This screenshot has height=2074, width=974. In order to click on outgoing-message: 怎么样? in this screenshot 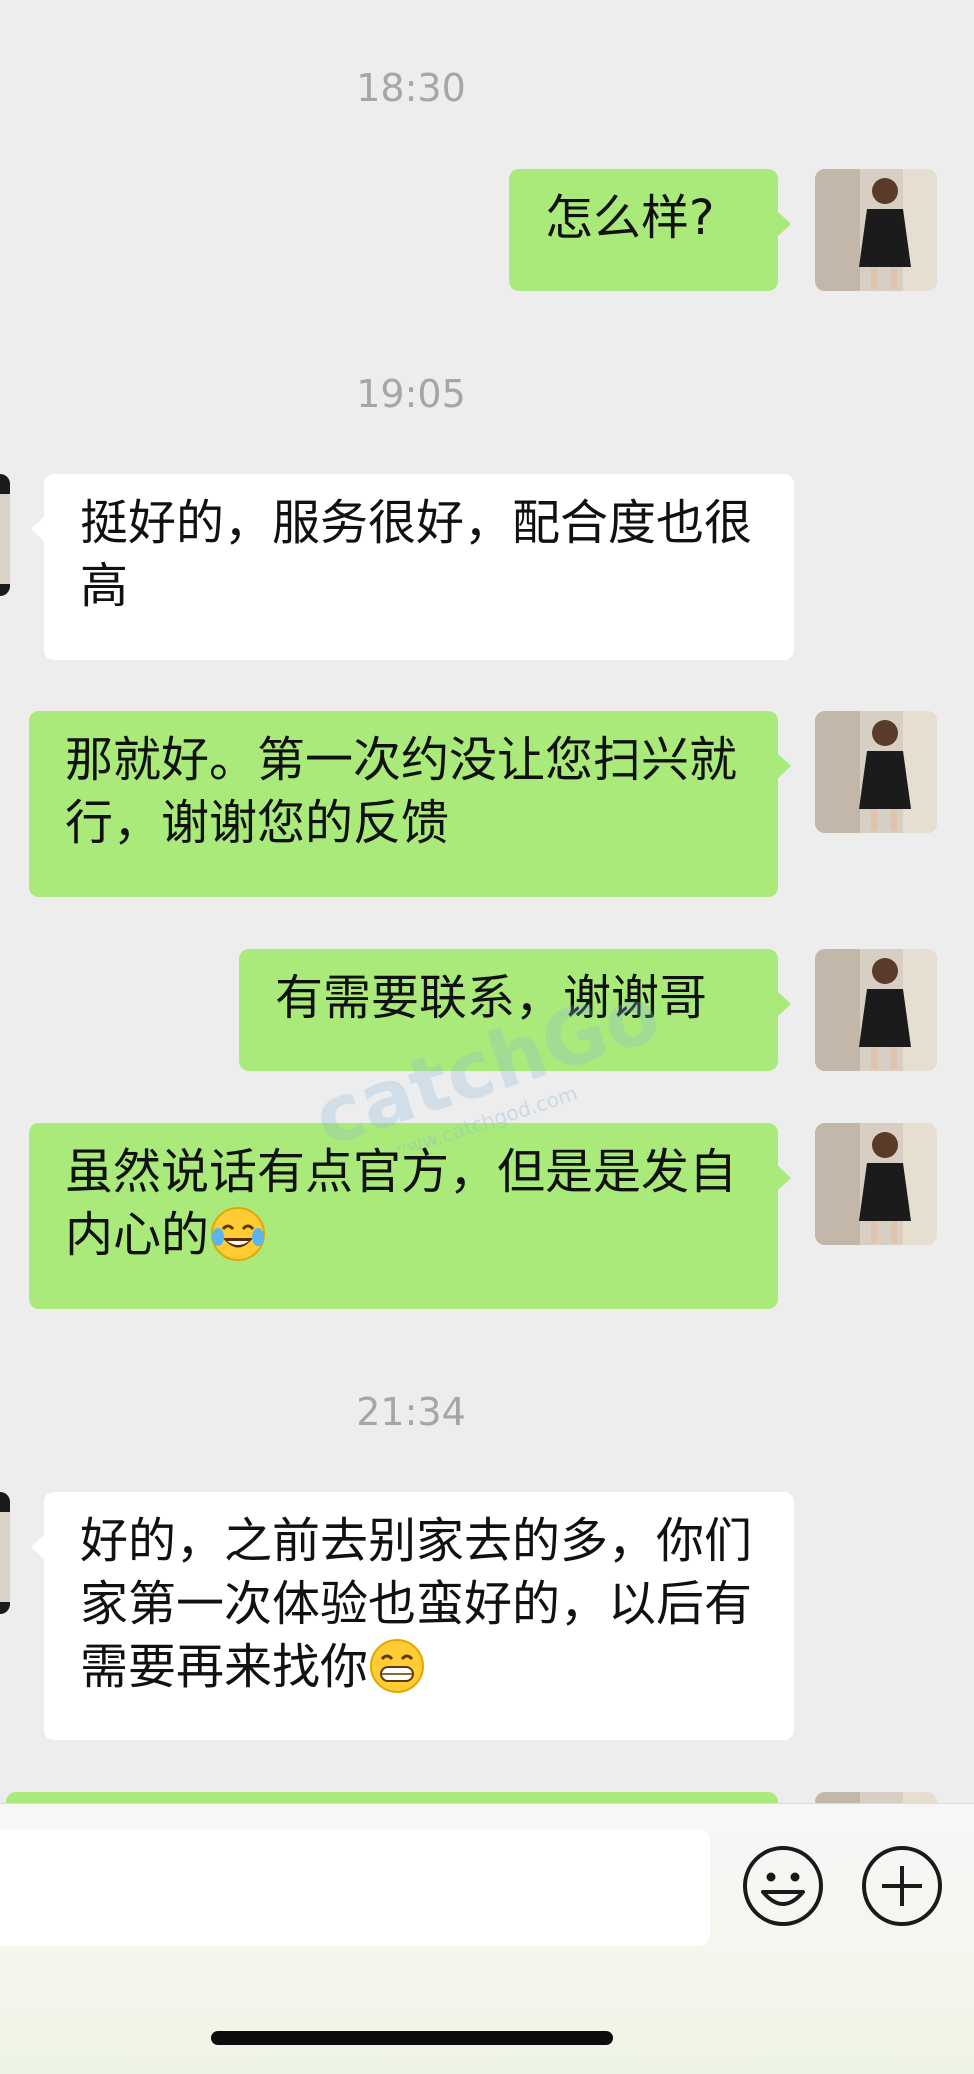, I will do `click(650, 230)`.